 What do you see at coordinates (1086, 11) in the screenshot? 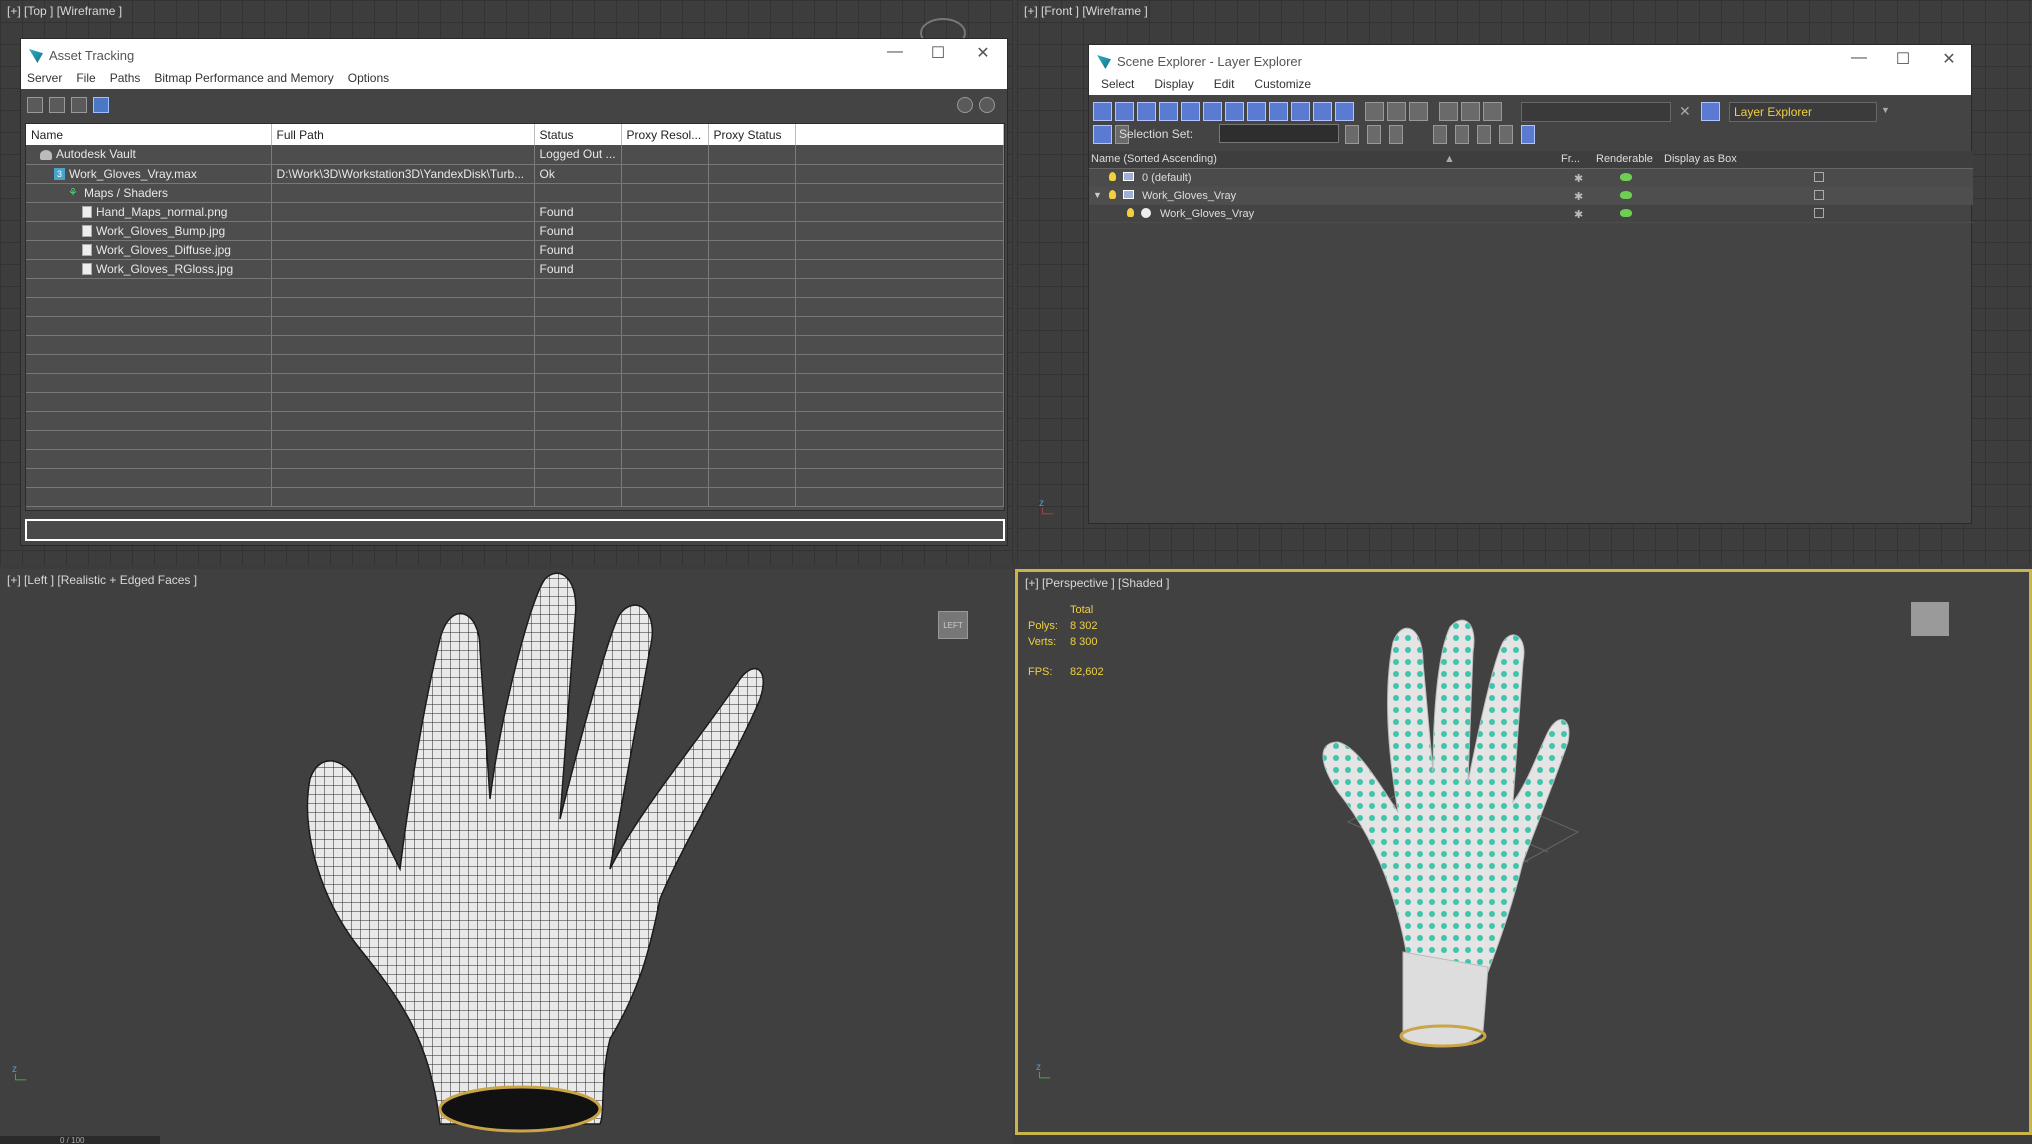
I see `viewport-label-front: [+] [Front ] [Wireframe ]` at bounding box center [1086, 11].